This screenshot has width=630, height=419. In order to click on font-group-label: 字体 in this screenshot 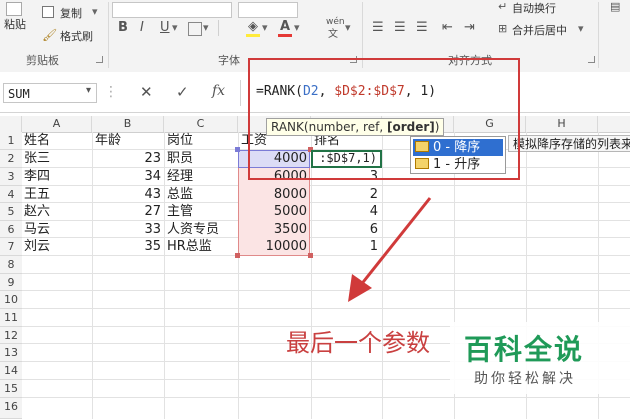, I will do `click(229, 60)`.